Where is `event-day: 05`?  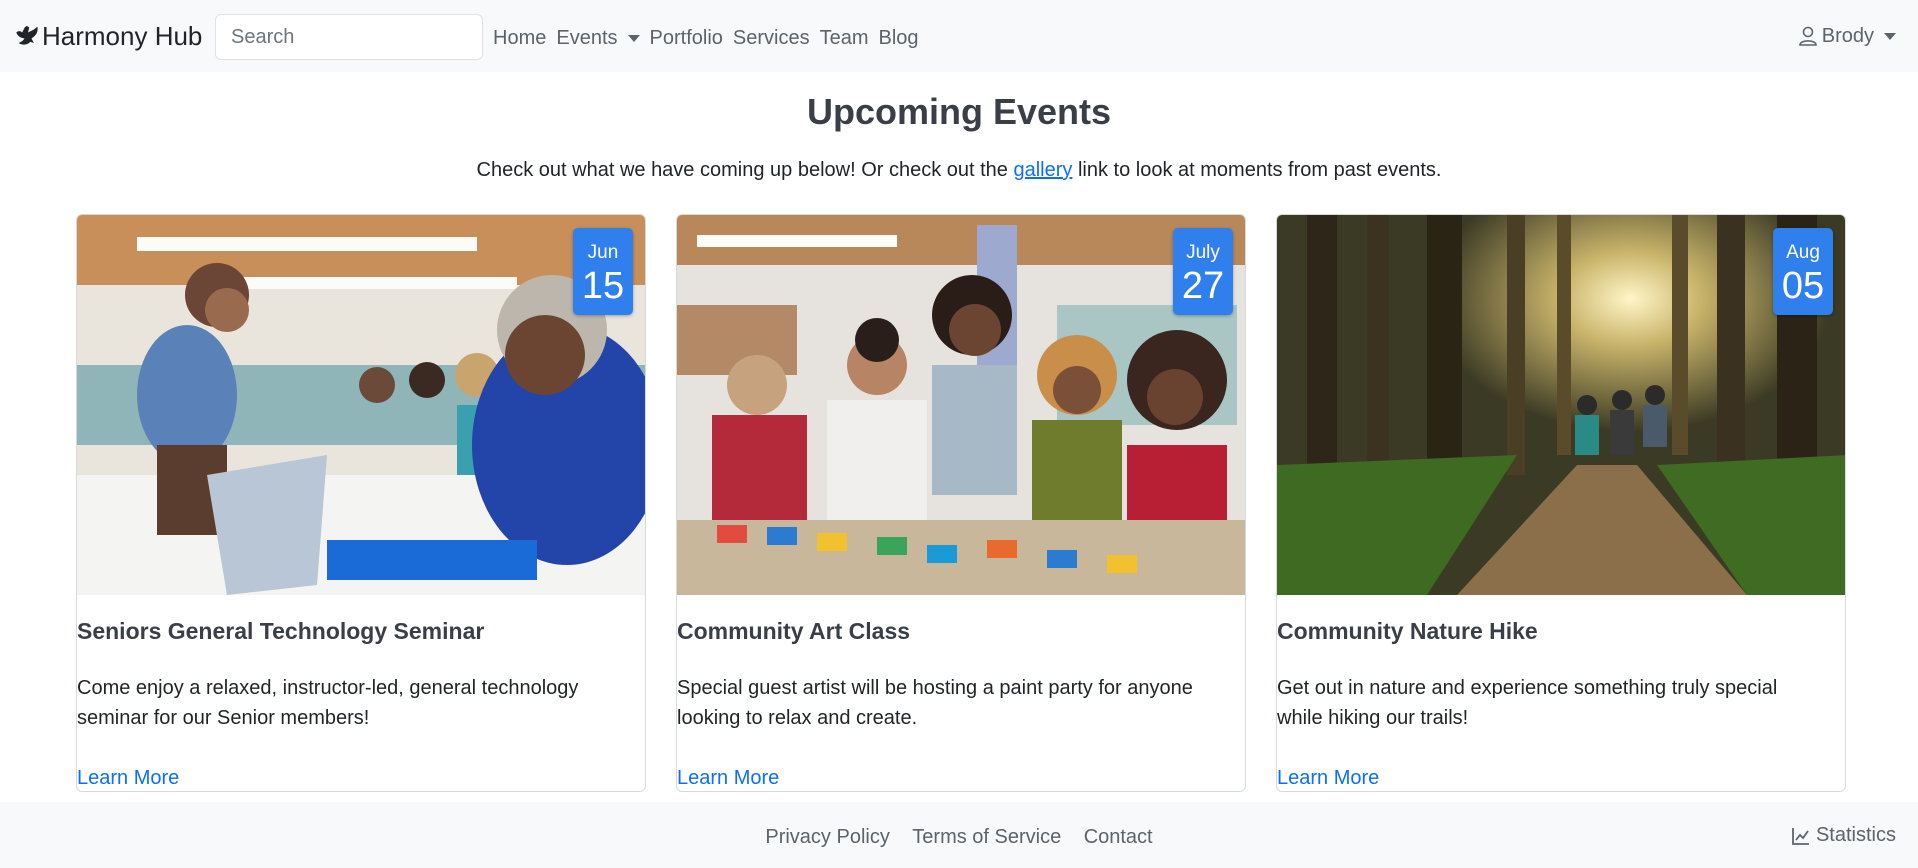 event-day: 05 is located at coordinates (1803, 286).